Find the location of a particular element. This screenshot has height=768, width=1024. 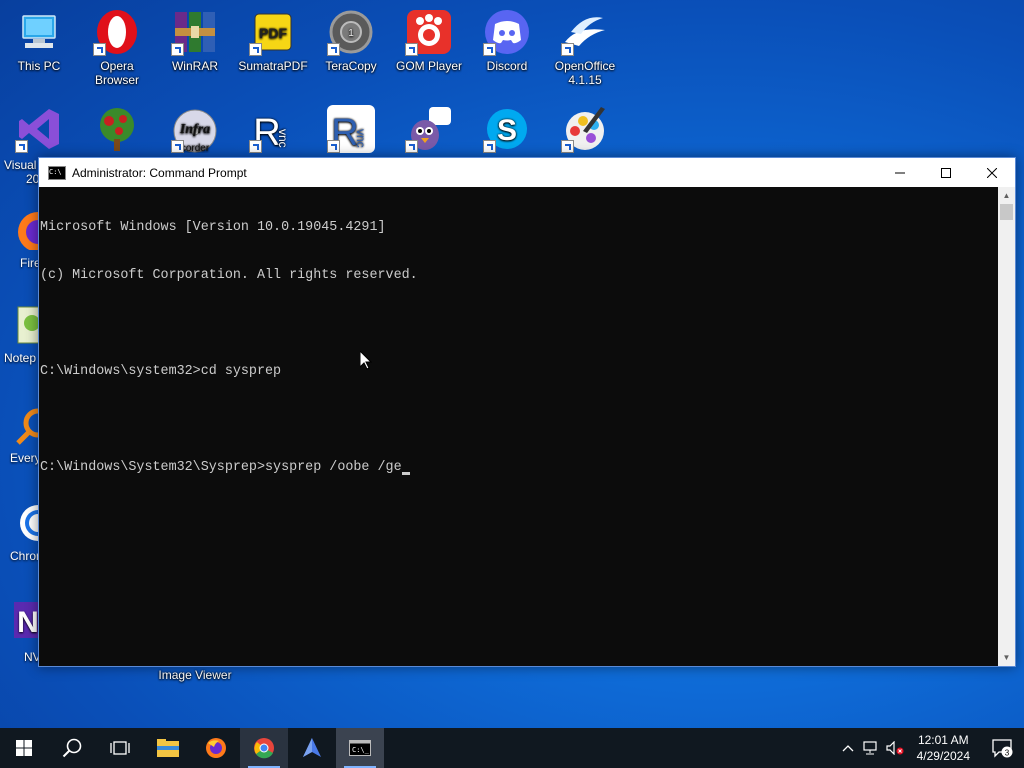

network-icon is located at coordinates (870, 748).